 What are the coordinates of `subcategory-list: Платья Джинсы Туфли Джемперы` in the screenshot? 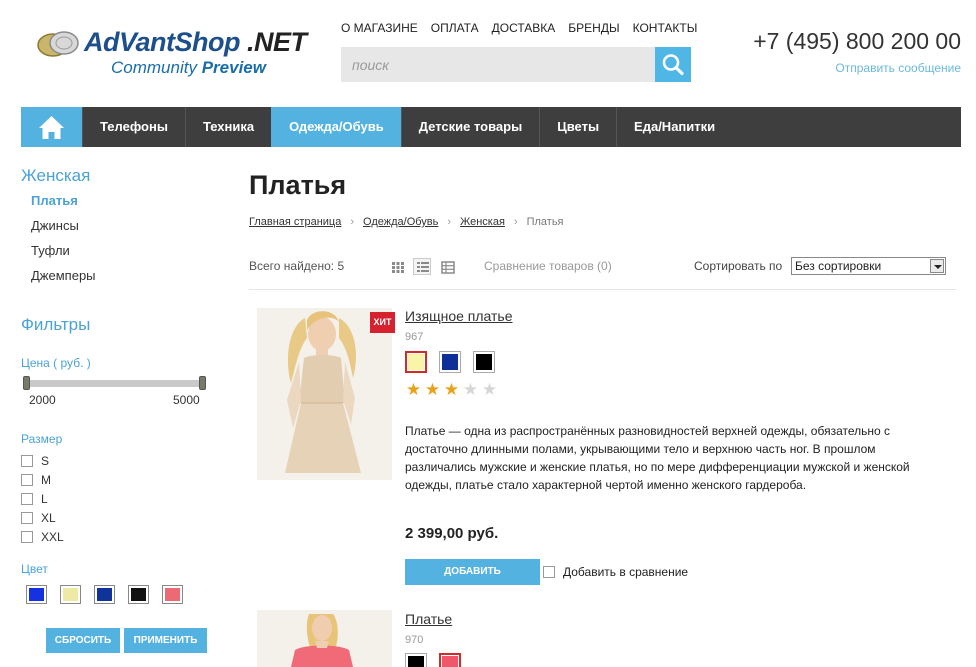 It's located at (63, 243).